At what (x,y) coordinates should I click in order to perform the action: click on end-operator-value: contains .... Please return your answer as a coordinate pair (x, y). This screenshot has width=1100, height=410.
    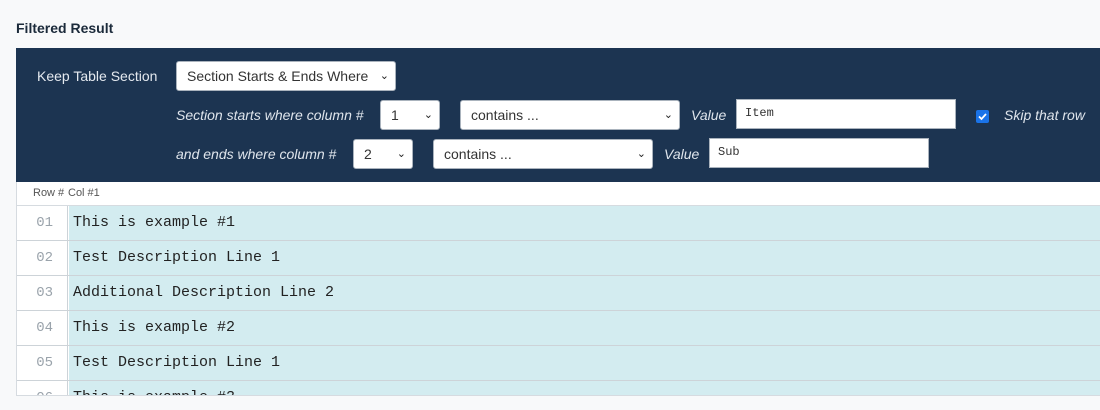
    Looking at the image, I should click on (478, 154).